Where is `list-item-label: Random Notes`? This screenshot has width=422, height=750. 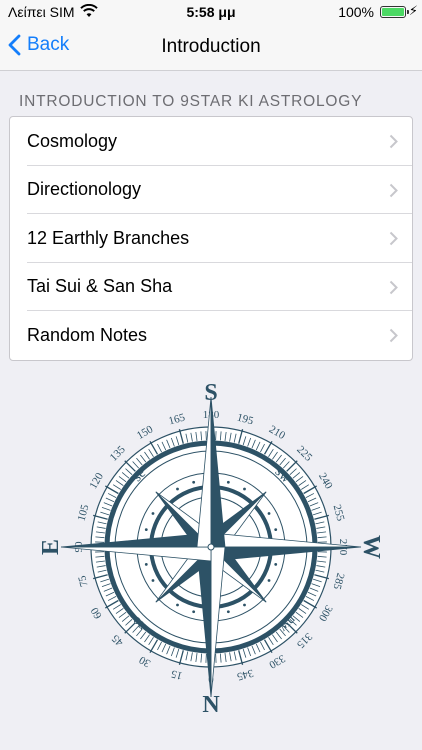 list-item-label: Random Notes is located at coordinates (87, 334).